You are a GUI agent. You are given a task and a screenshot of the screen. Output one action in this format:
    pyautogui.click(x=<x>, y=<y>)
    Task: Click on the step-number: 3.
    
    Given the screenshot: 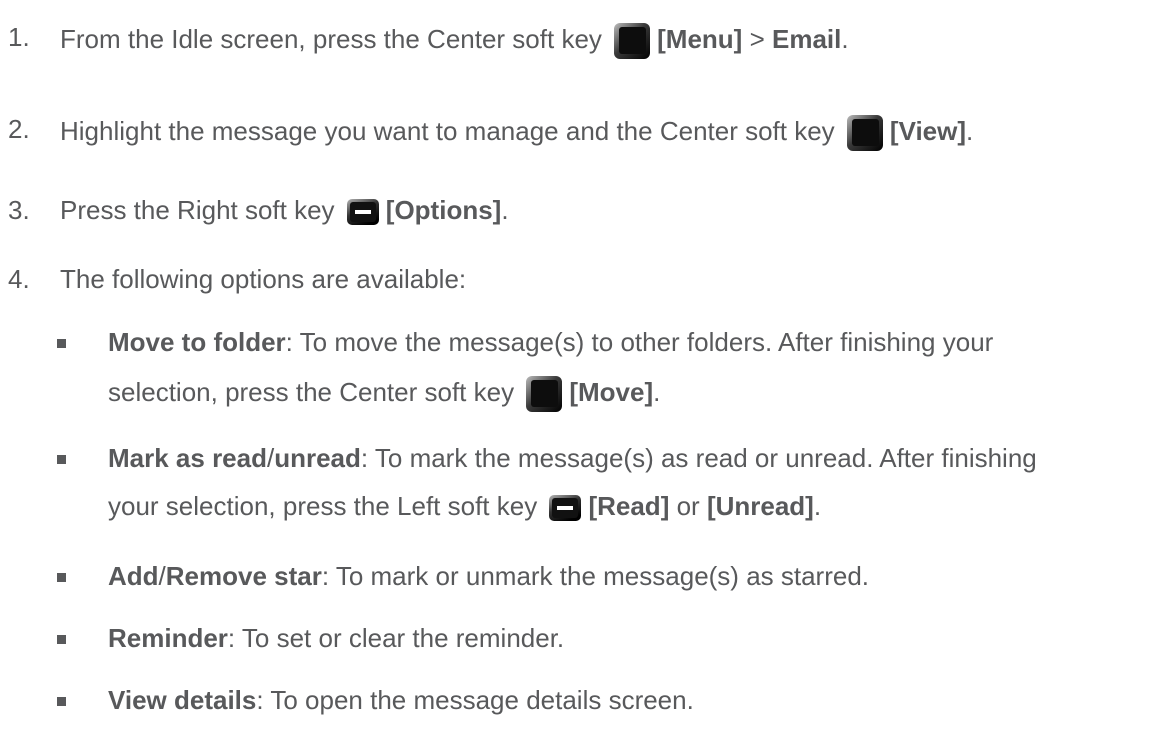 What is the action you would take?
    pyautogui.click(x=19, y=210)
    